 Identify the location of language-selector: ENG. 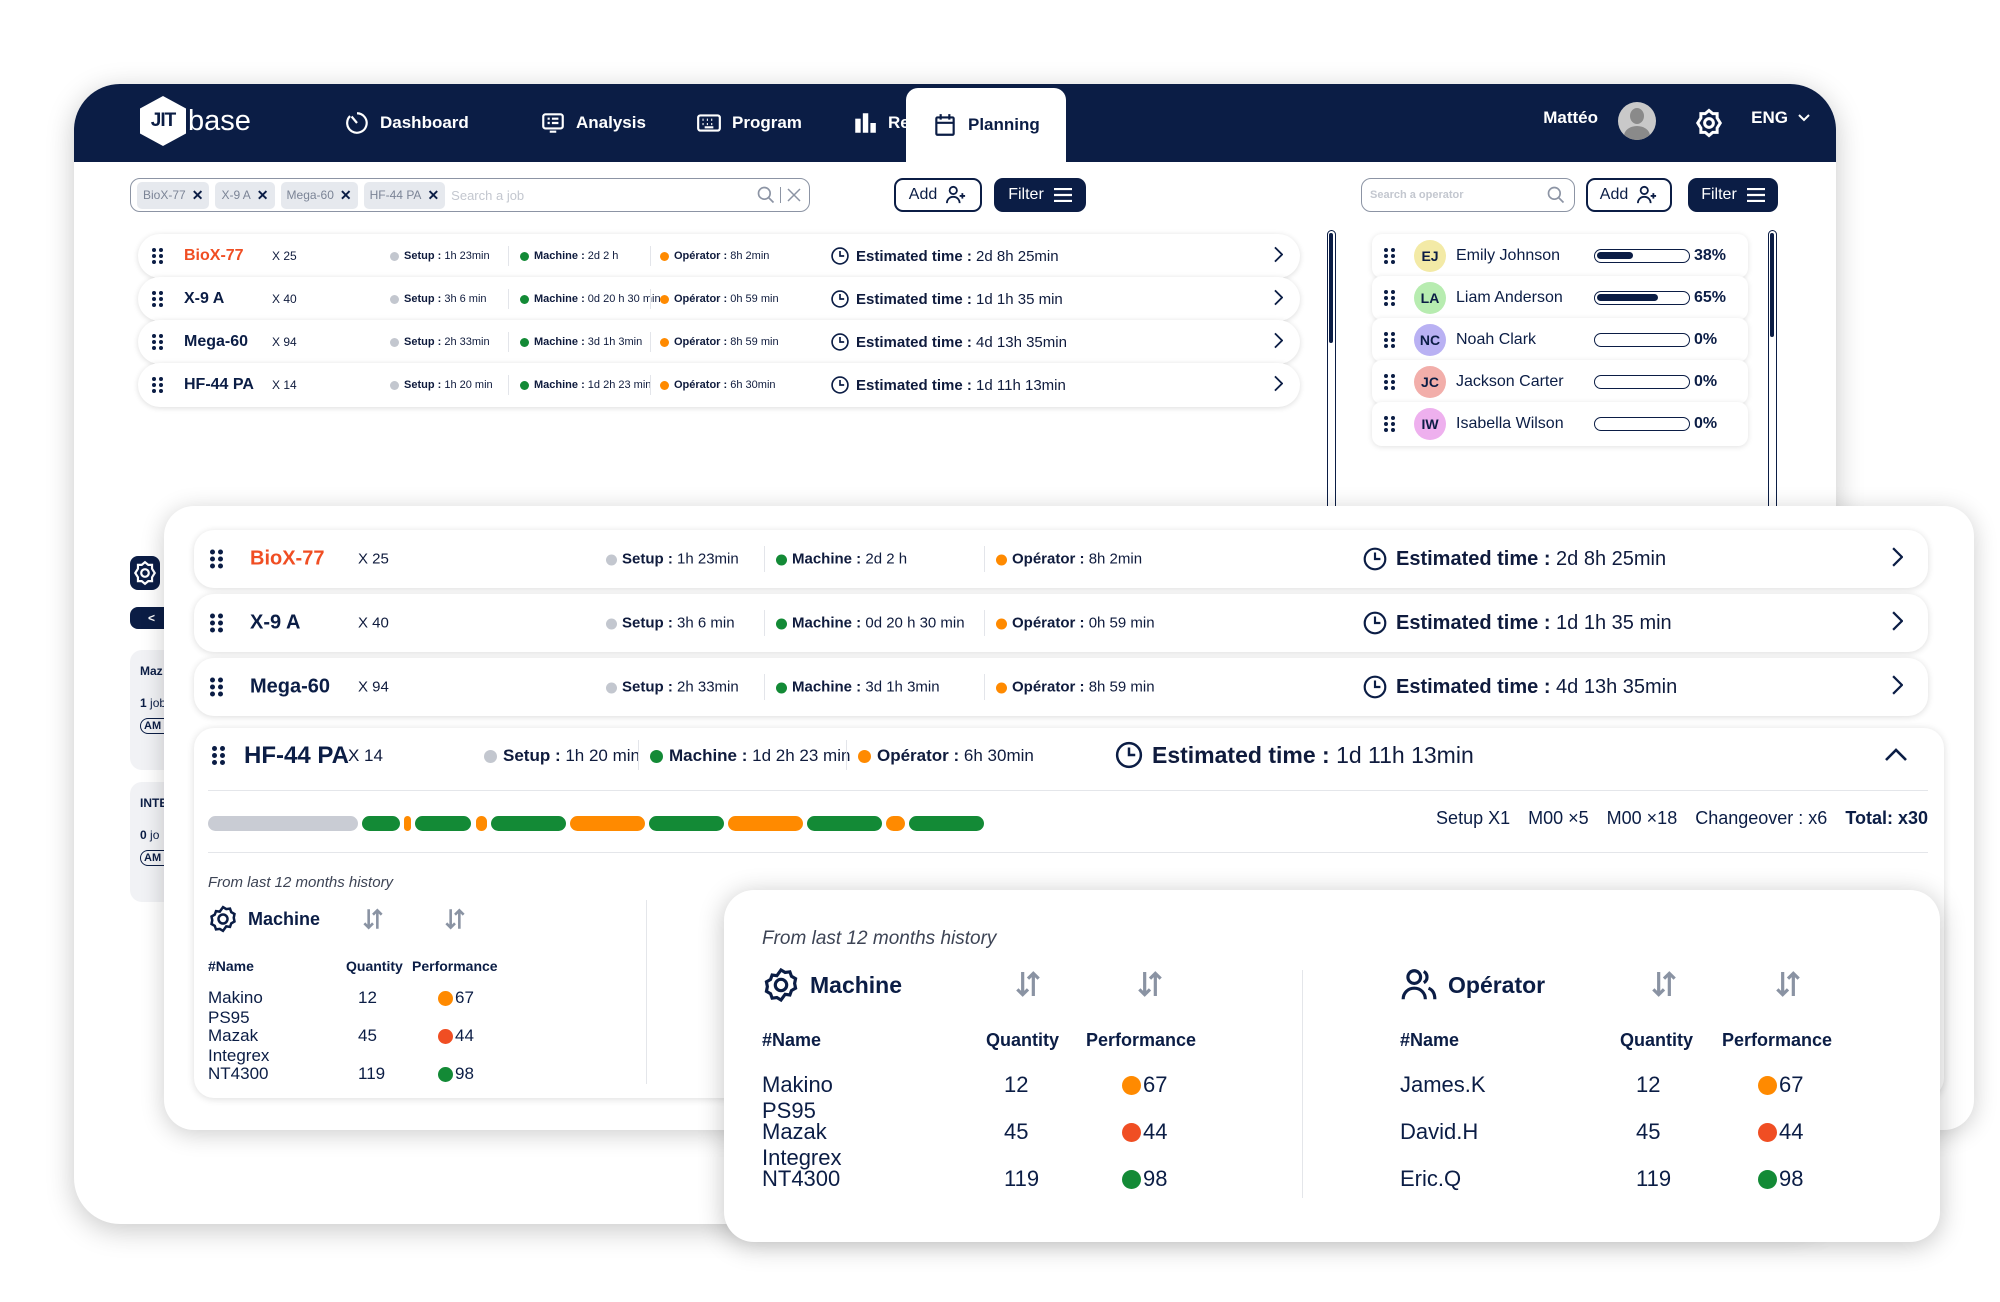
(1780, 118).